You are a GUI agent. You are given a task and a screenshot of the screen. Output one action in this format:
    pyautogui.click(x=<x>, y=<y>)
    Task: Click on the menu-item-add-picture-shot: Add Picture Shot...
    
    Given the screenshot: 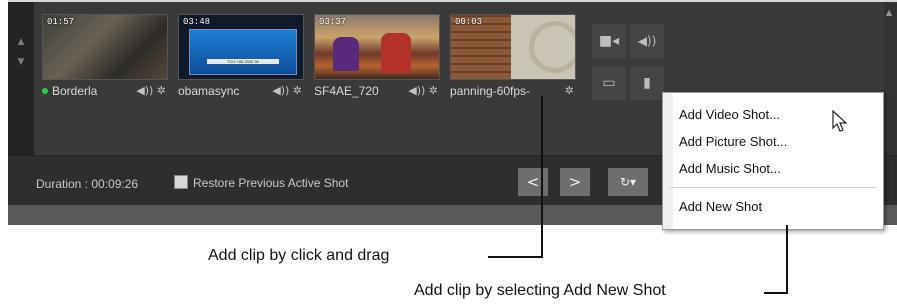 What is the action you would take?
    pyautogui.click(x=733, y=141)
    